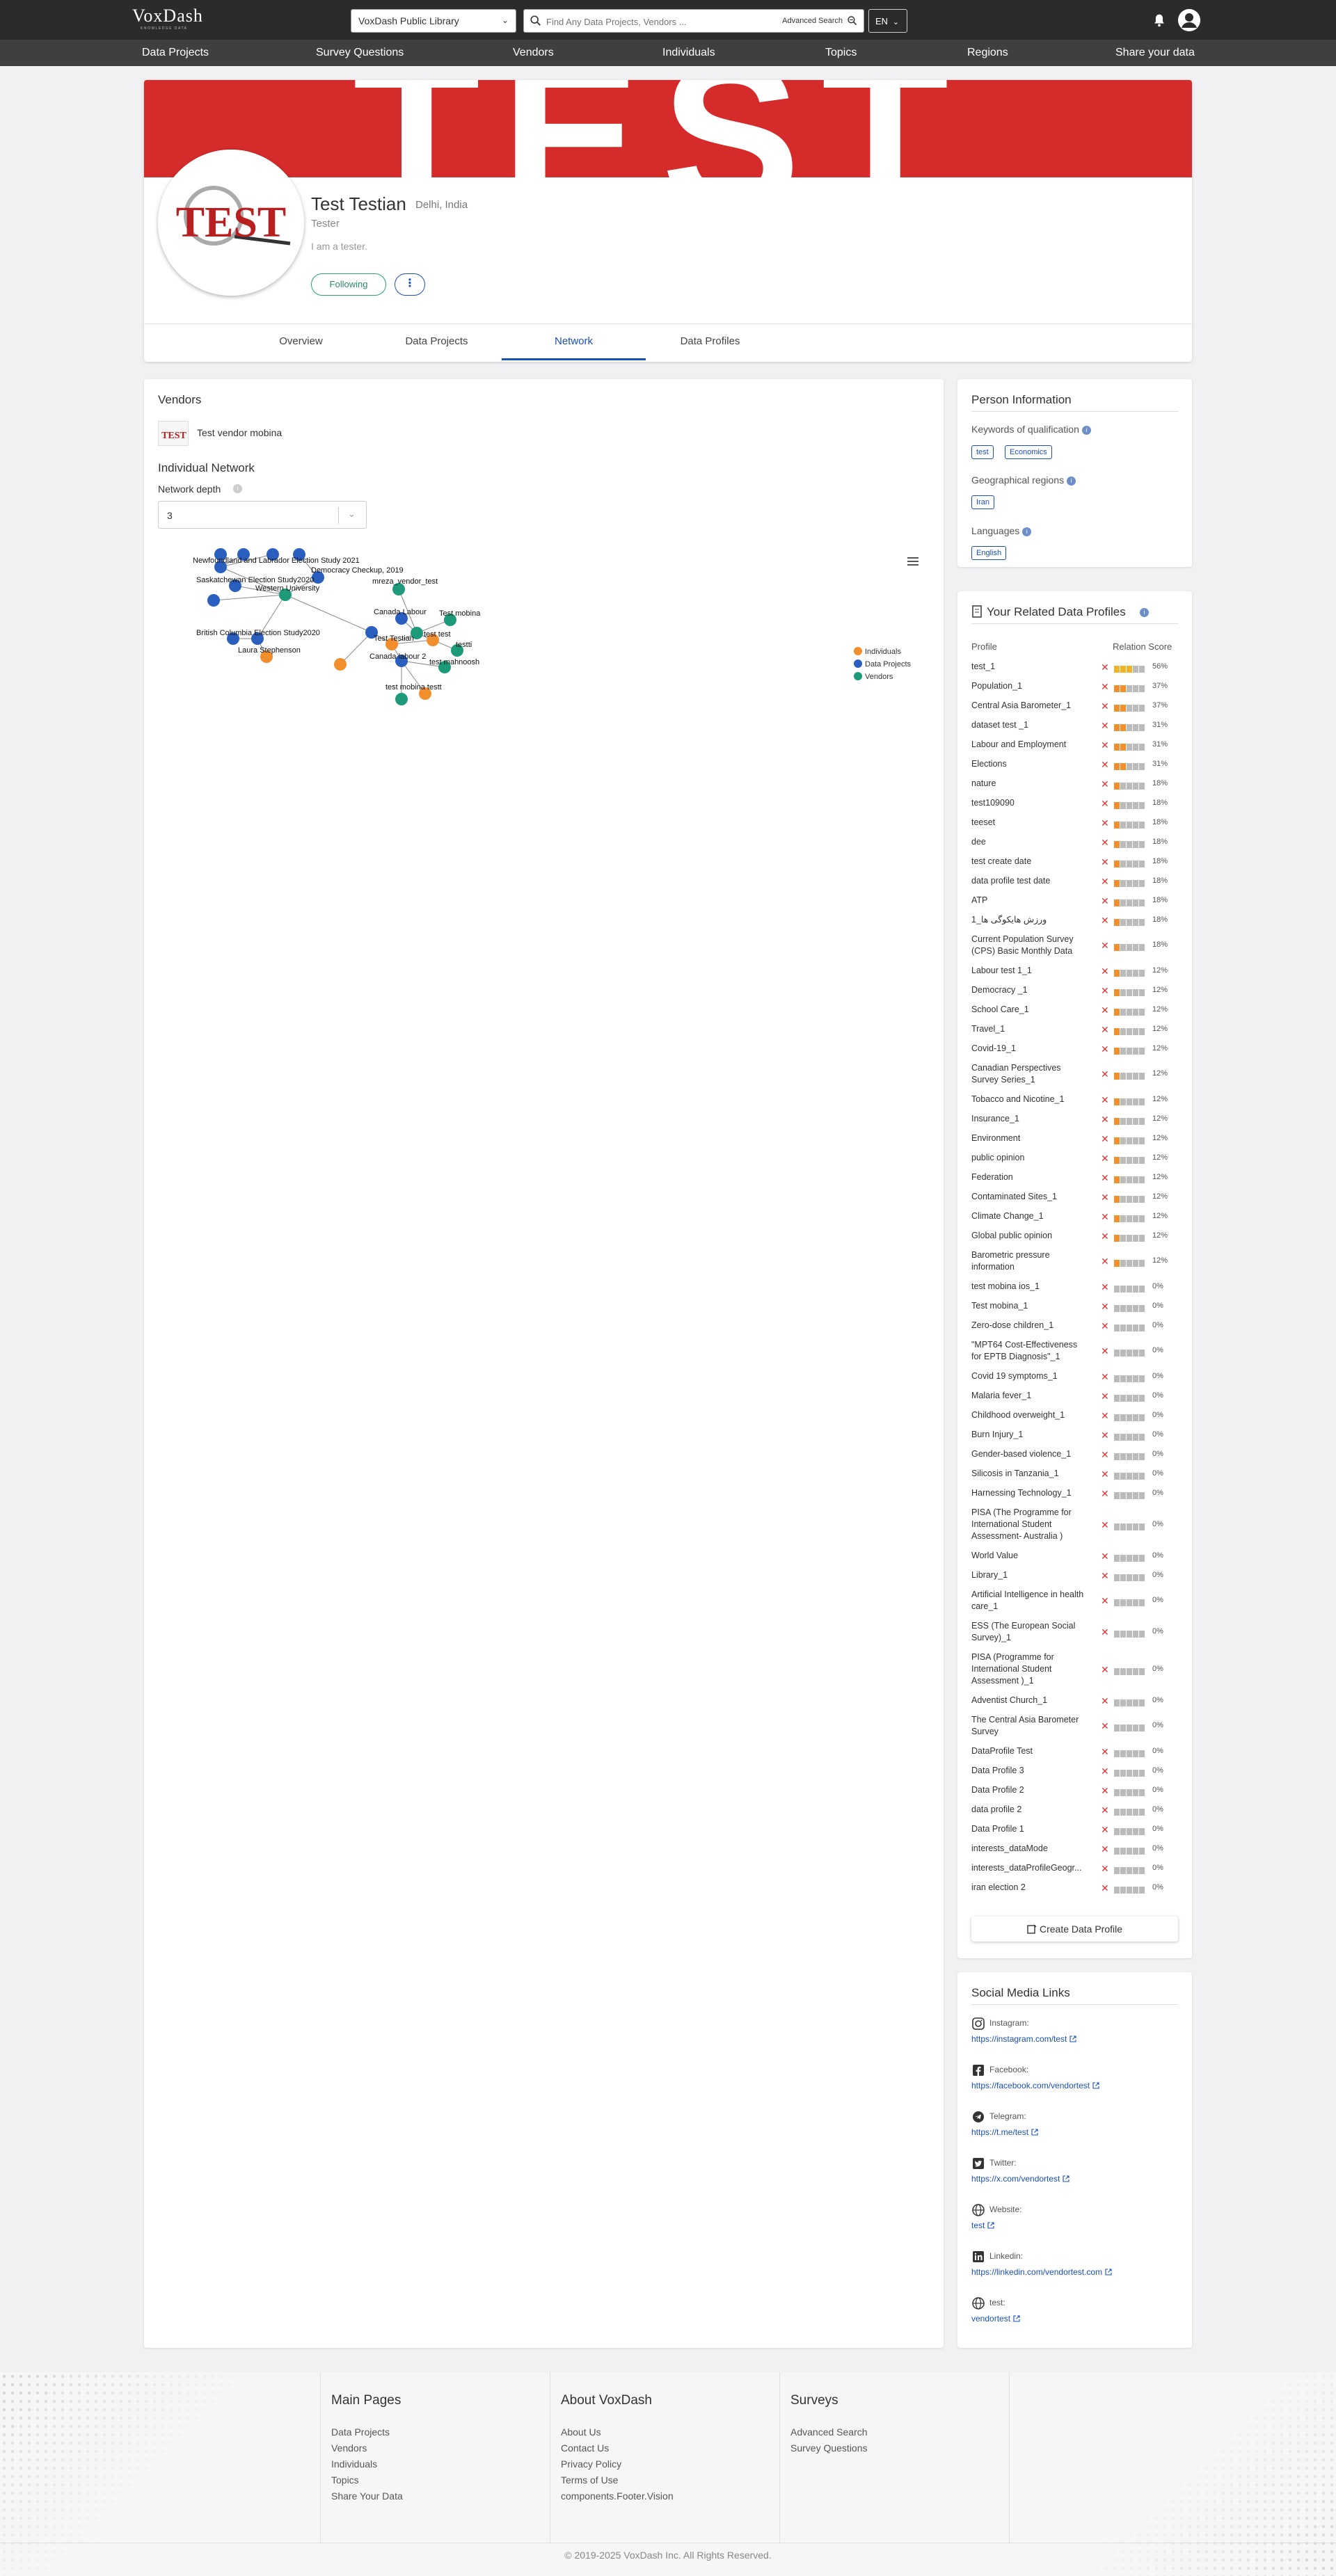 Image resolution: width=1336 pixels, height=2576 pixels. I want to click on related-profile-name: Democracy _1, so click(1030, 990).